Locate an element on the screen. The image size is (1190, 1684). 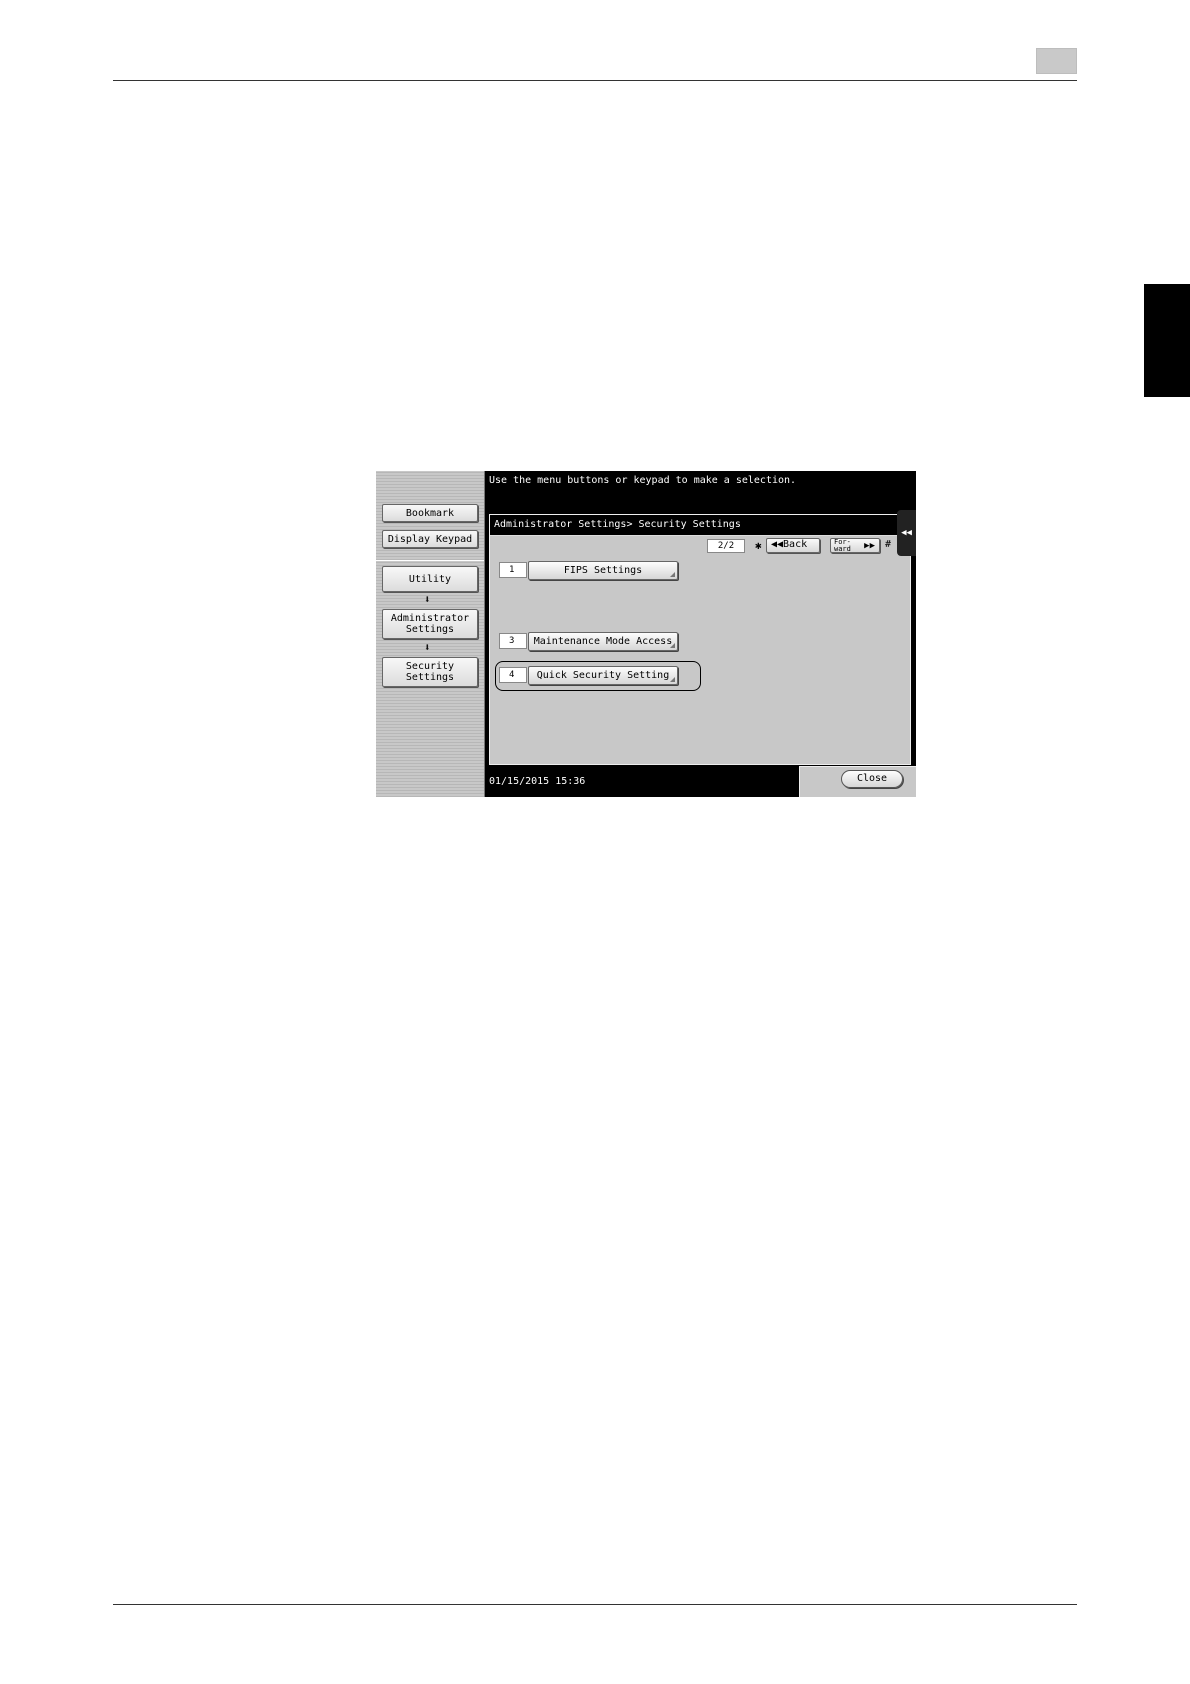
bookmark-button: Bookmark is located at coordinates (430, 513).